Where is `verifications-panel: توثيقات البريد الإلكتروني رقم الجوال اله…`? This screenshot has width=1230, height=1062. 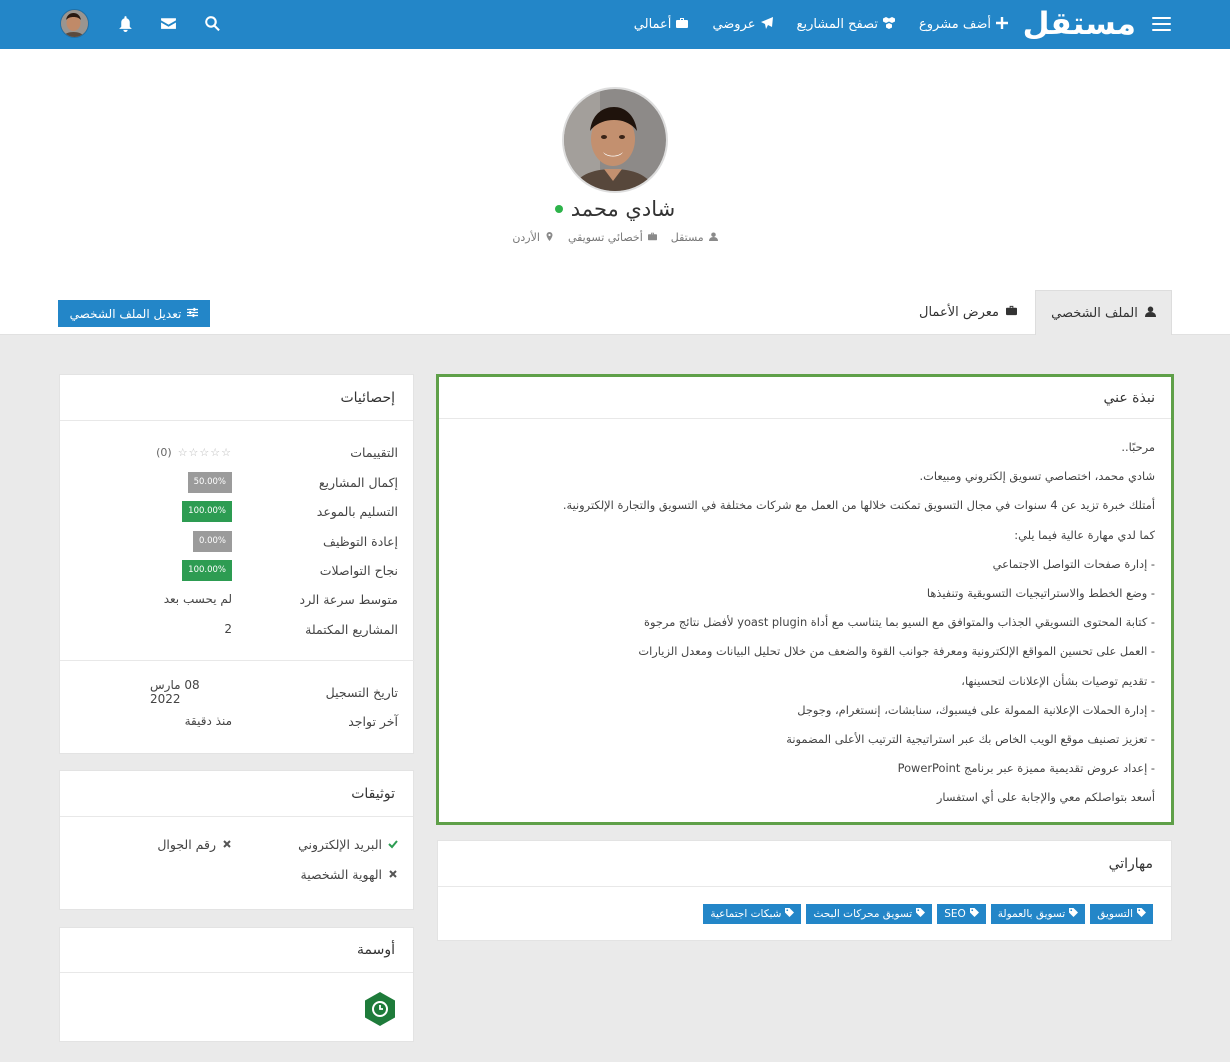
verifications-panel: توثيقات البريد الإلكتروني رقم الجوال اله… is located at coordinates (236, 840).